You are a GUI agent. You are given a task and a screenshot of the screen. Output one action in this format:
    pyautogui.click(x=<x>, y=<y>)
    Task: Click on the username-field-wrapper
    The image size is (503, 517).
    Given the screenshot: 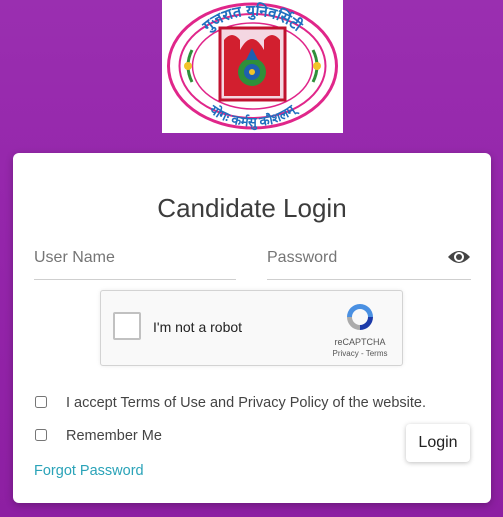 What is the action you would take?
    pyautogui.click(x=135, y=261)
    